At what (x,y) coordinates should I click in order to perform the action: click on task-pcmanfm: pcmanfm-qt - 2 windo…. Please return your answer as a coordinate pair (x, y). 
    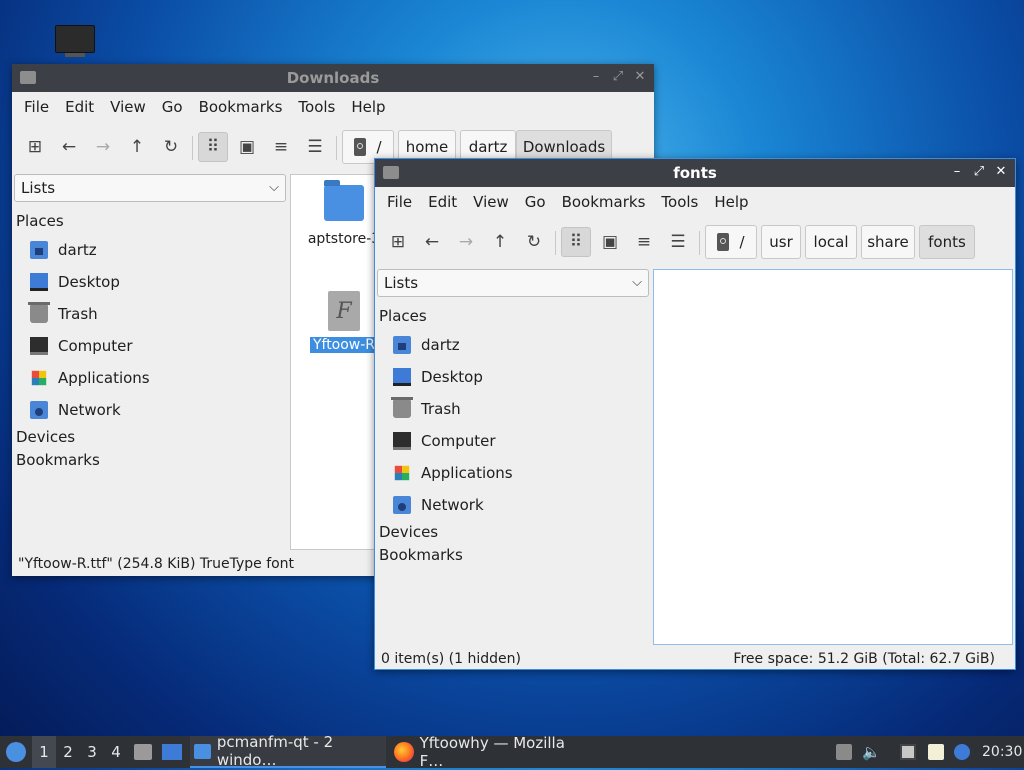
    Looking at the image, I should click on (288, 751).